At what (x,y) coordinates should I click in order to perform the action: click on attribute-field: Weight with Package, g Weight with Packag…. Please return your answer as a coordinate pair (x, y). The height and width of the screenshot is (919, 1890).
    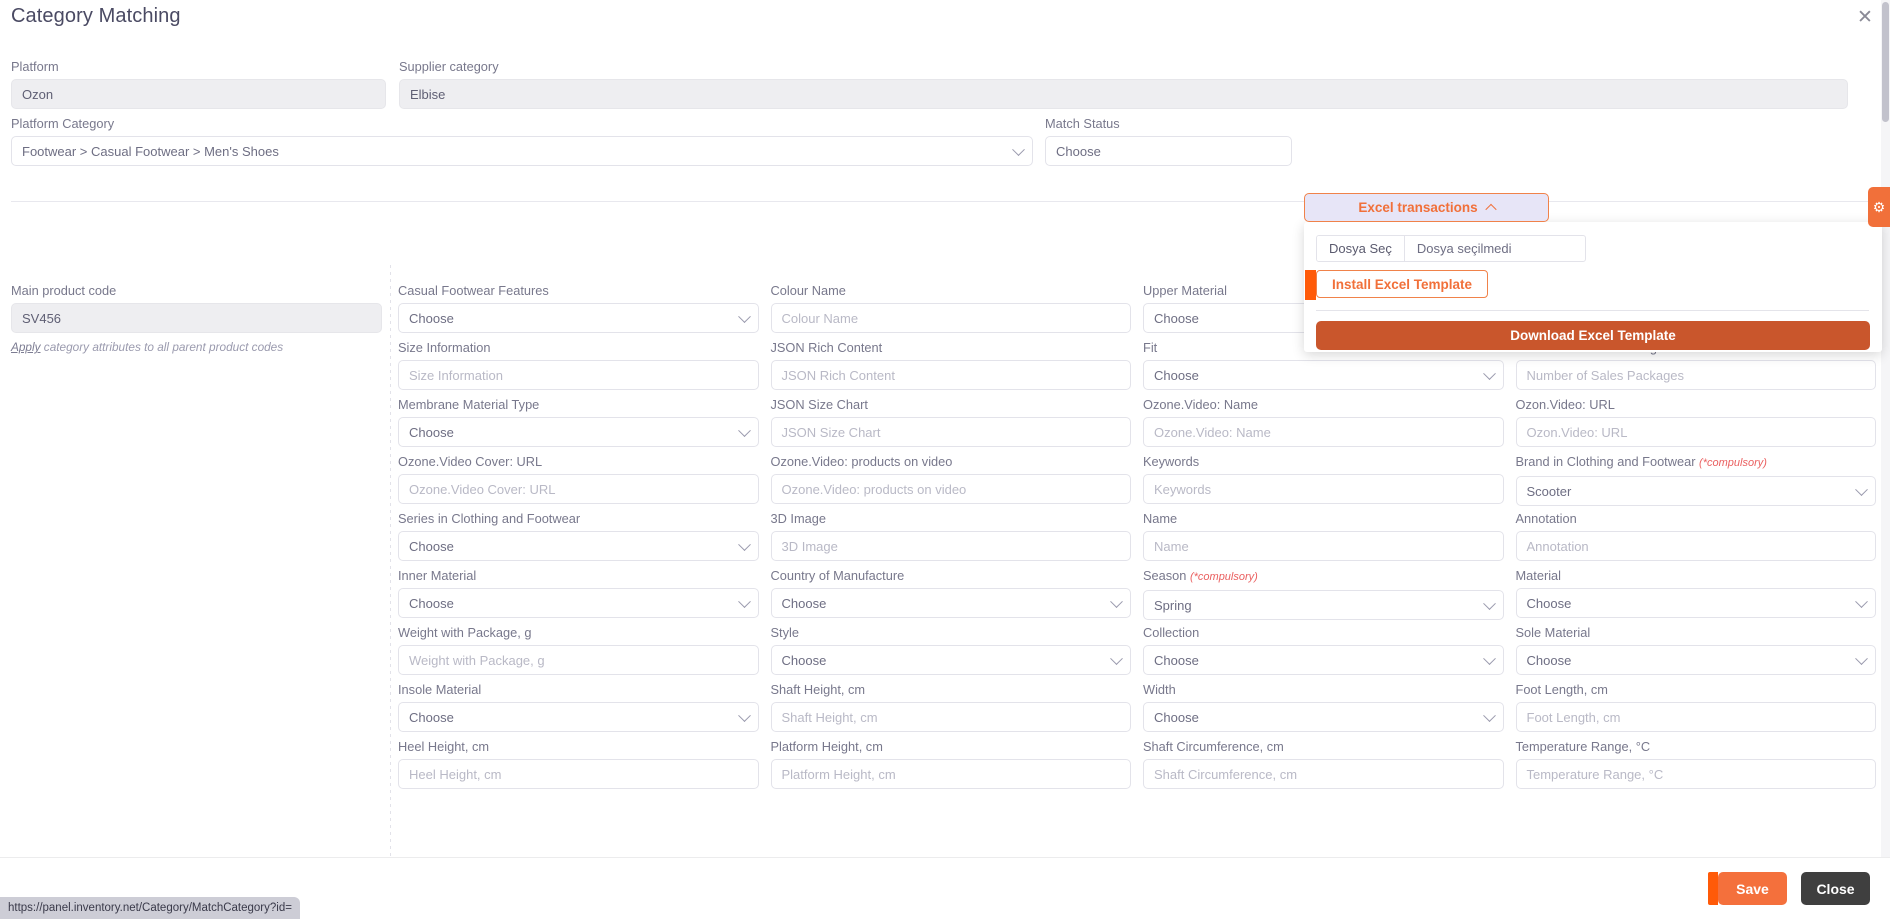
    Looking at the image, I should click on (578, 652).